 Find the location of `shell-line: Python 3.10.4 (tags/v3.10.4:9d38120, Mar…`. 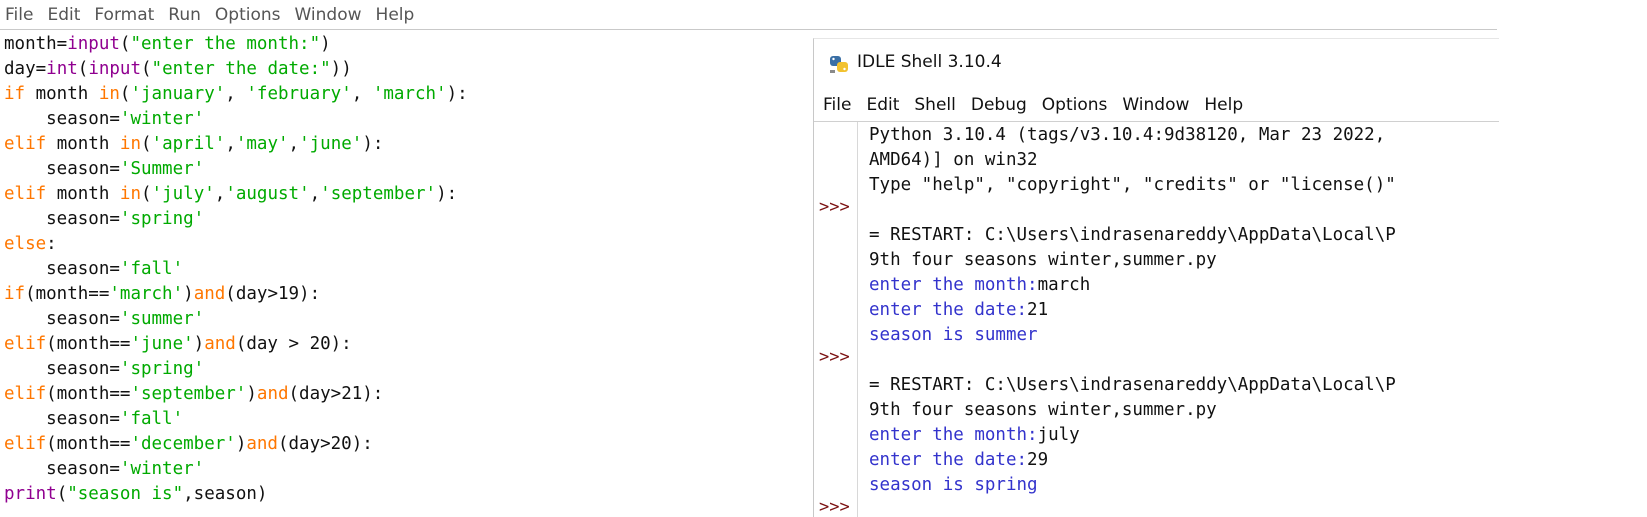

shell-line: Python 3.10.4 (tags/v3.10.4:9d38120, Mar… is located at coordinates (1132, 135).